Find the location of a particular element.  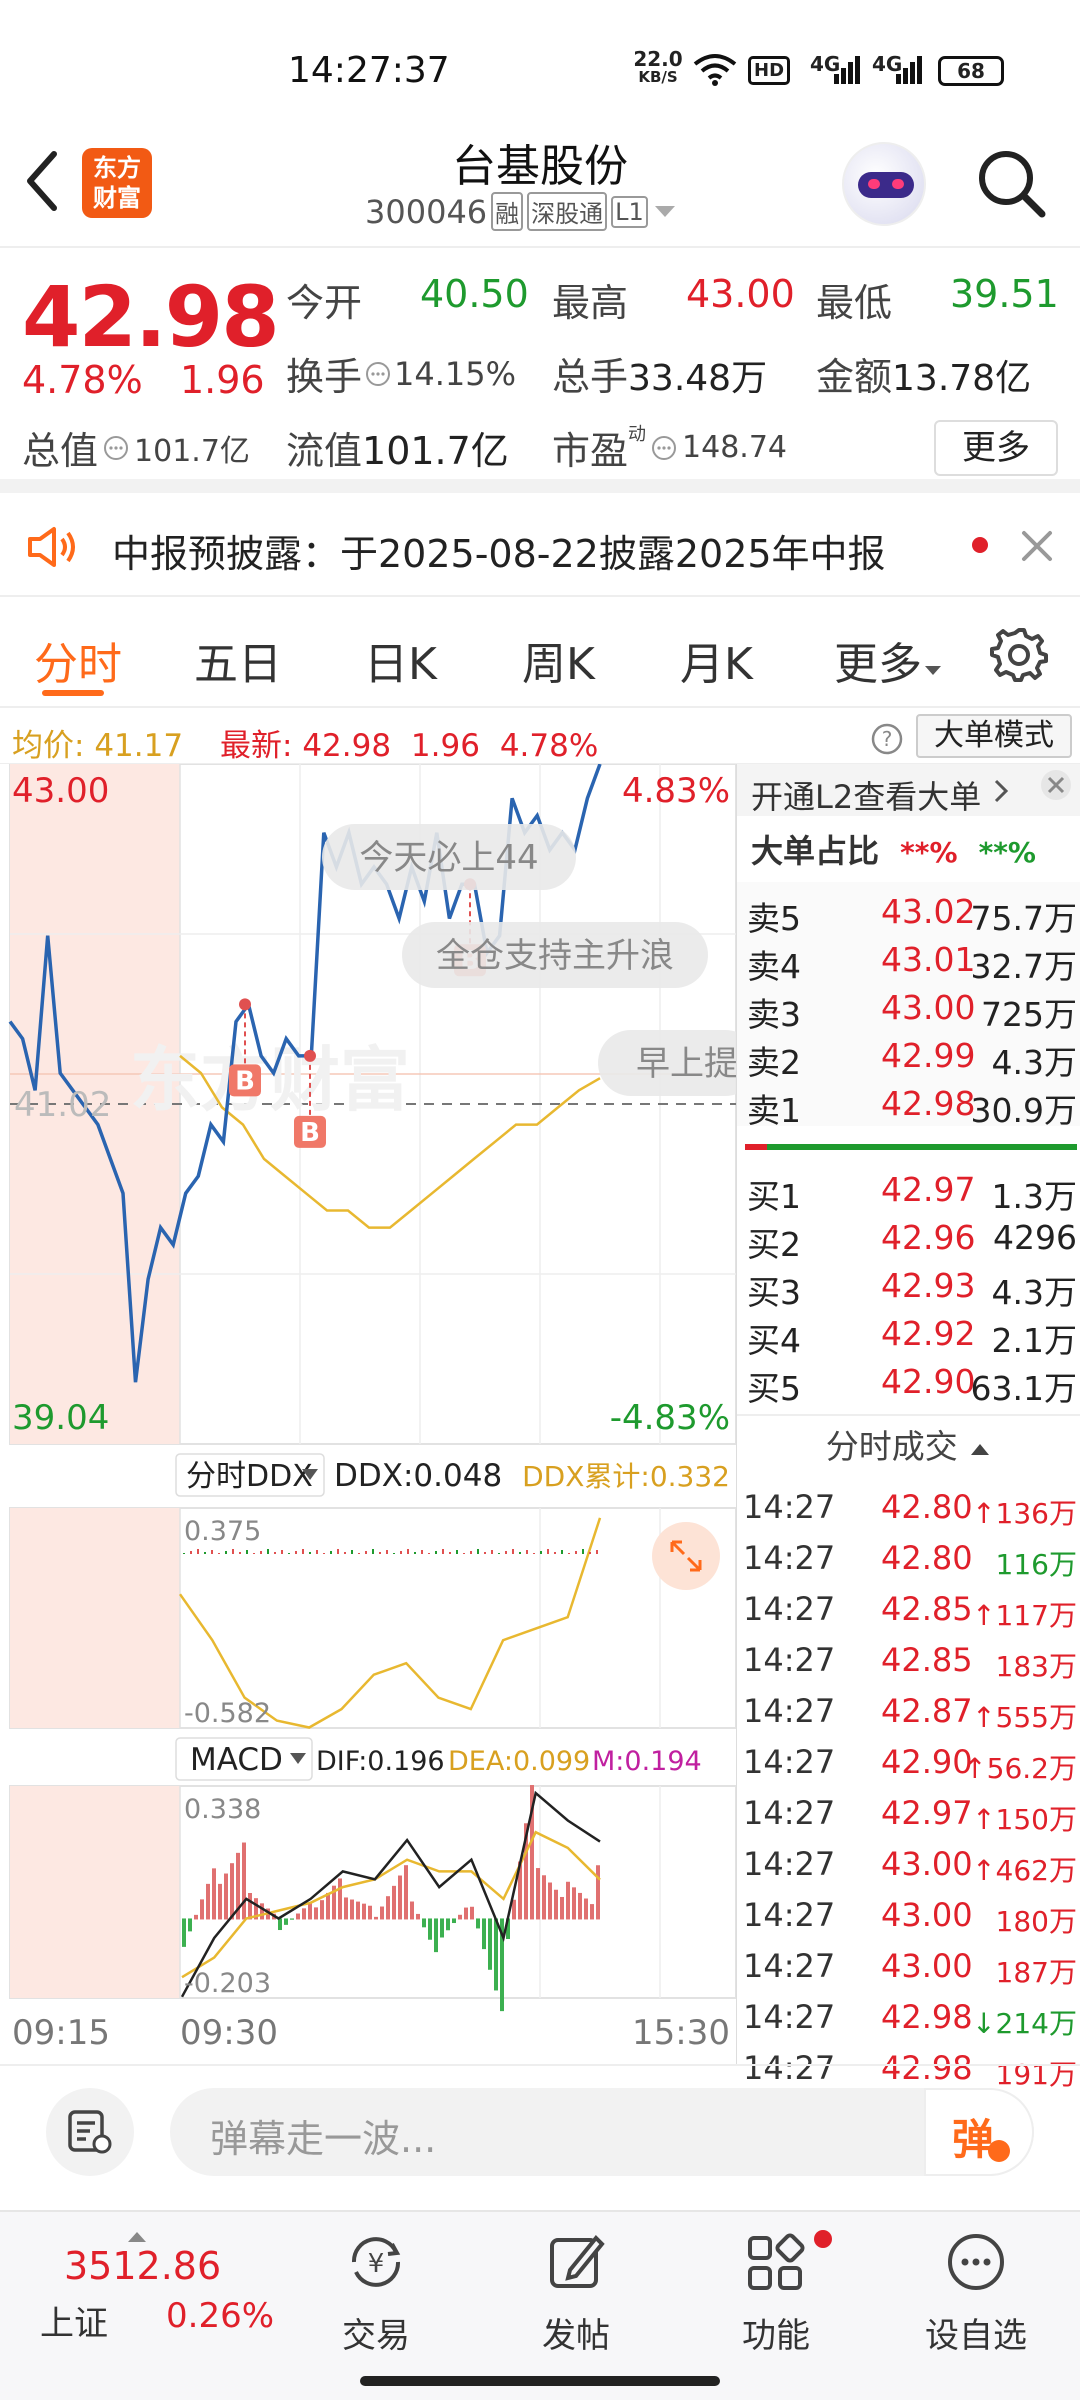

expand-icon-bg is located at coordinates (686, 1556).